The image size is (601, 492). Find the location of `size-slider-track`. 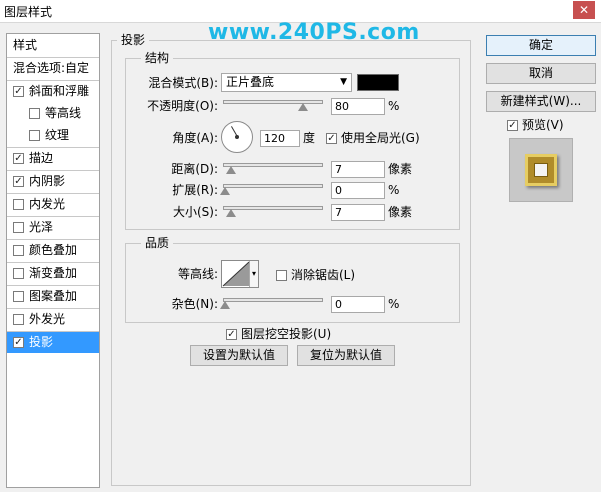

size-slider-track is located at coordinates (273, 208).